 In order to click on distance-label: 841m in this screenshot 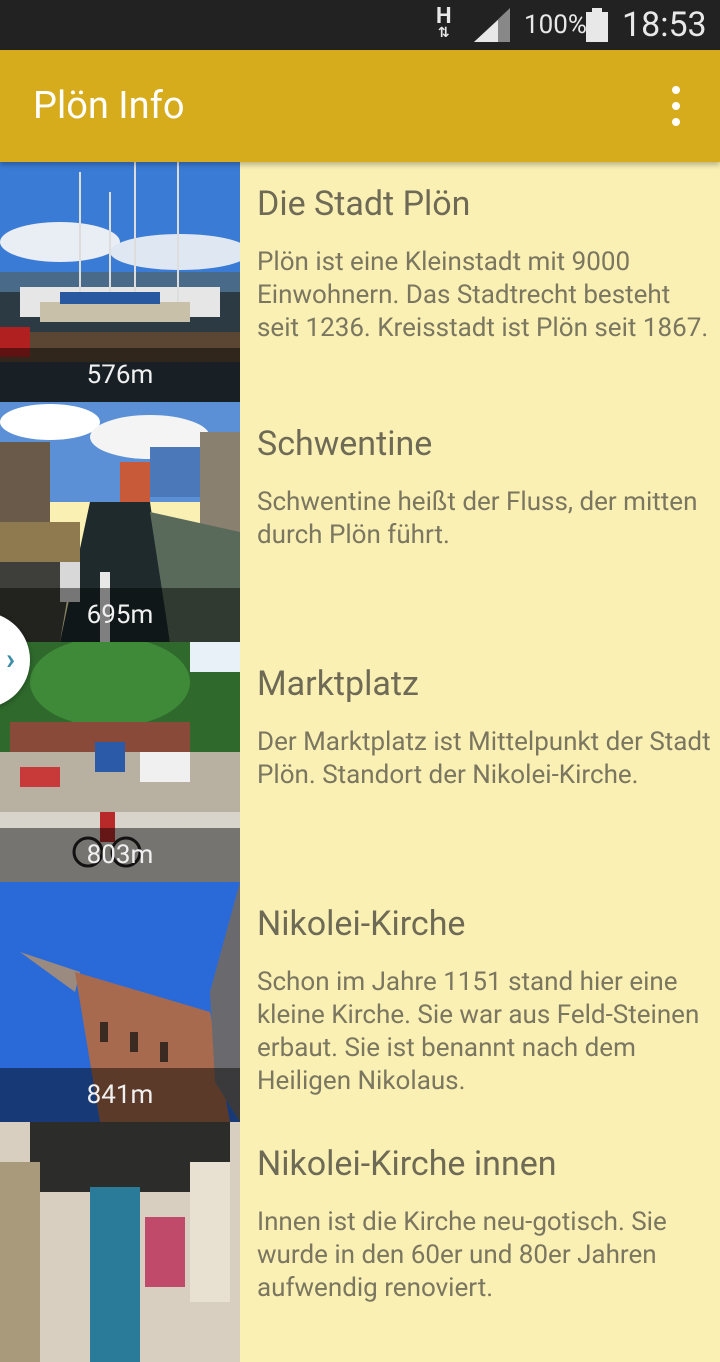, I will do `click(120, 1095)`.